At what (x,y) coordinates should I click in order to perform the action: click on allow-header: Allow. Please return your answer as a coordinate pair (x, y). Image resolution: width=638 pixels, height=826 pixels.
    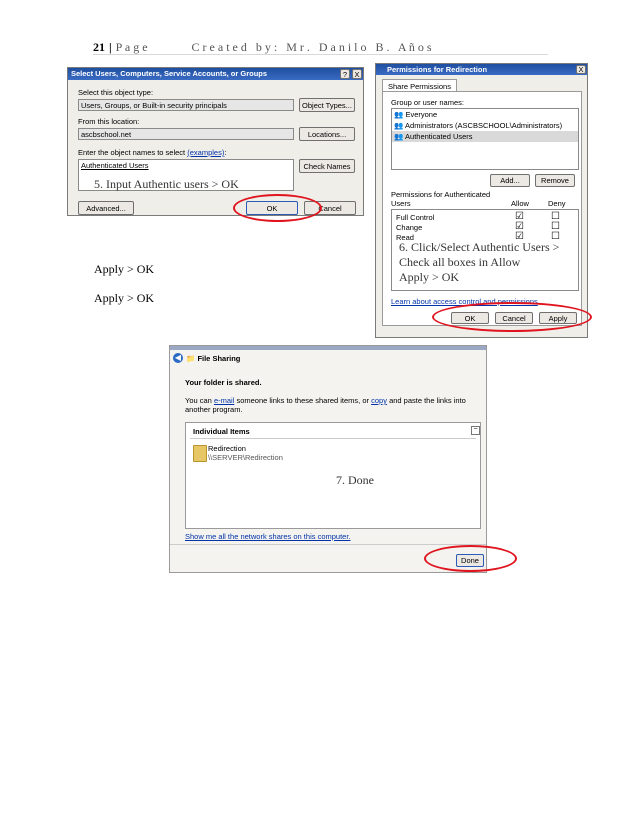
    Looking at the image, I should click on (520, 203).